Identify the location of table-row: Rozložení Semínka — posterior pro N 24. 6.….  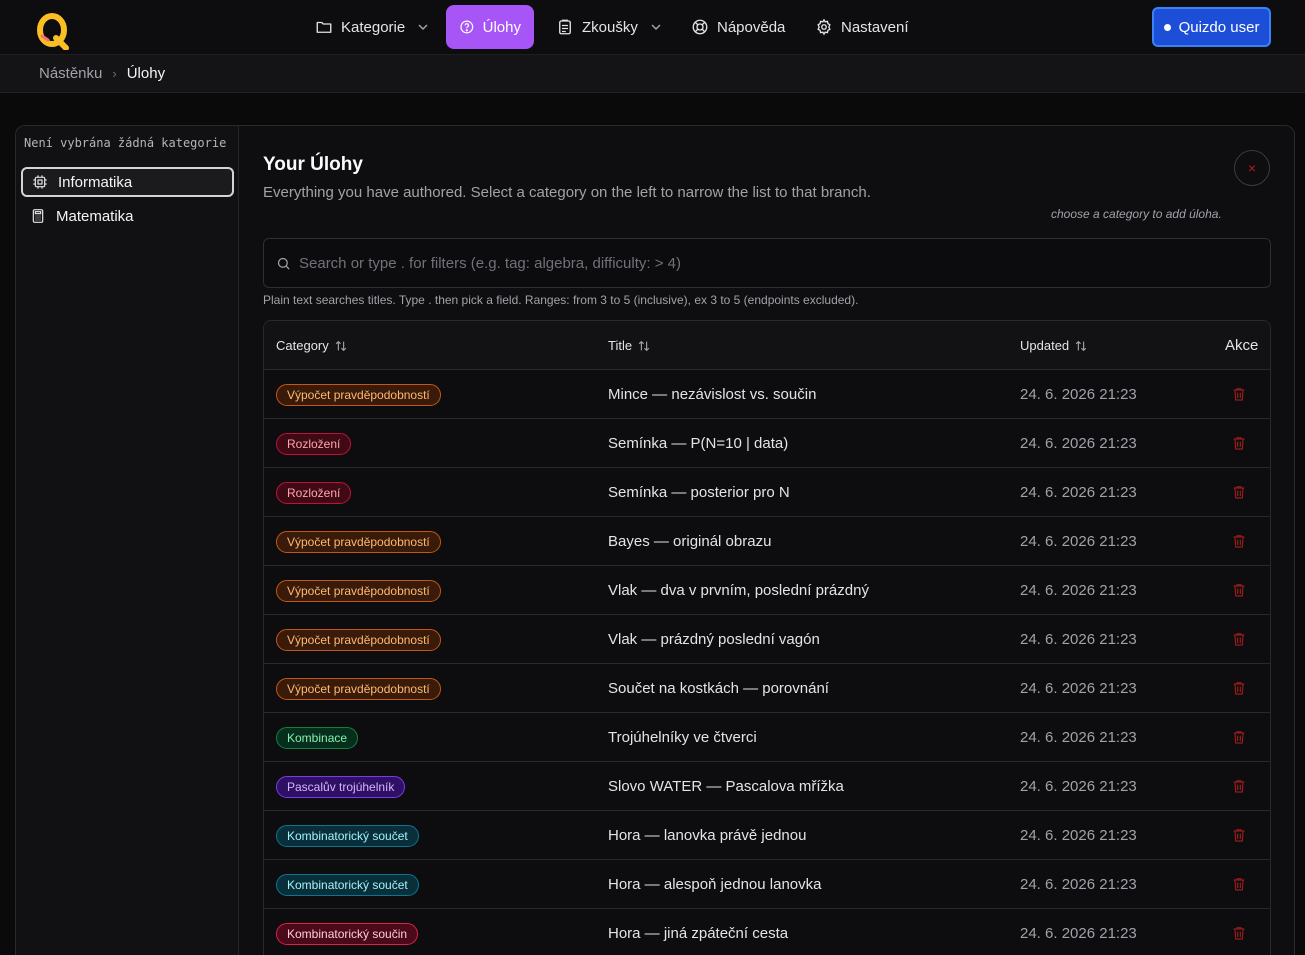
(767, 492).